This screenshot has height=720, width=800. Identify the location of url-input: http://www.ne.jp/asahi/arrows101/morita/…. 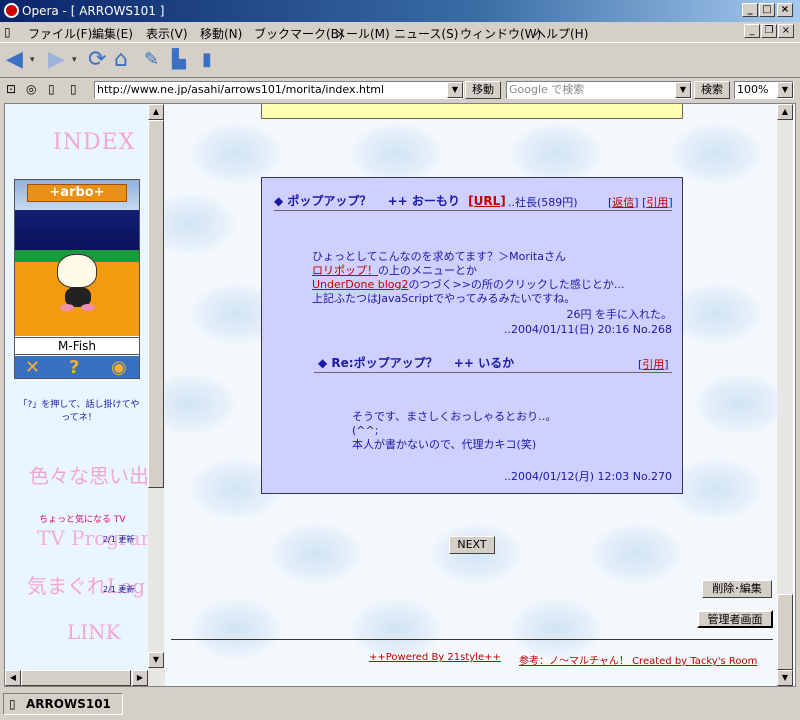
(279, 90).